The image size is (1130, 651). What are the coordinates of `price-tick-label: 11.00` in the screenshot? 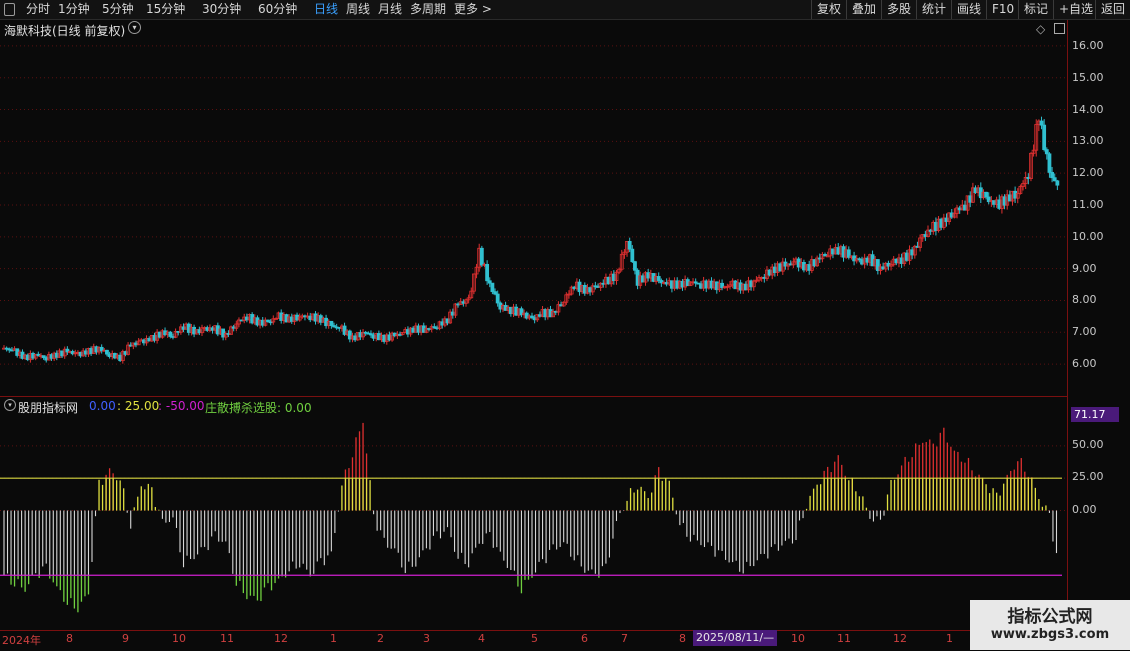 It's located at (1088, 204).